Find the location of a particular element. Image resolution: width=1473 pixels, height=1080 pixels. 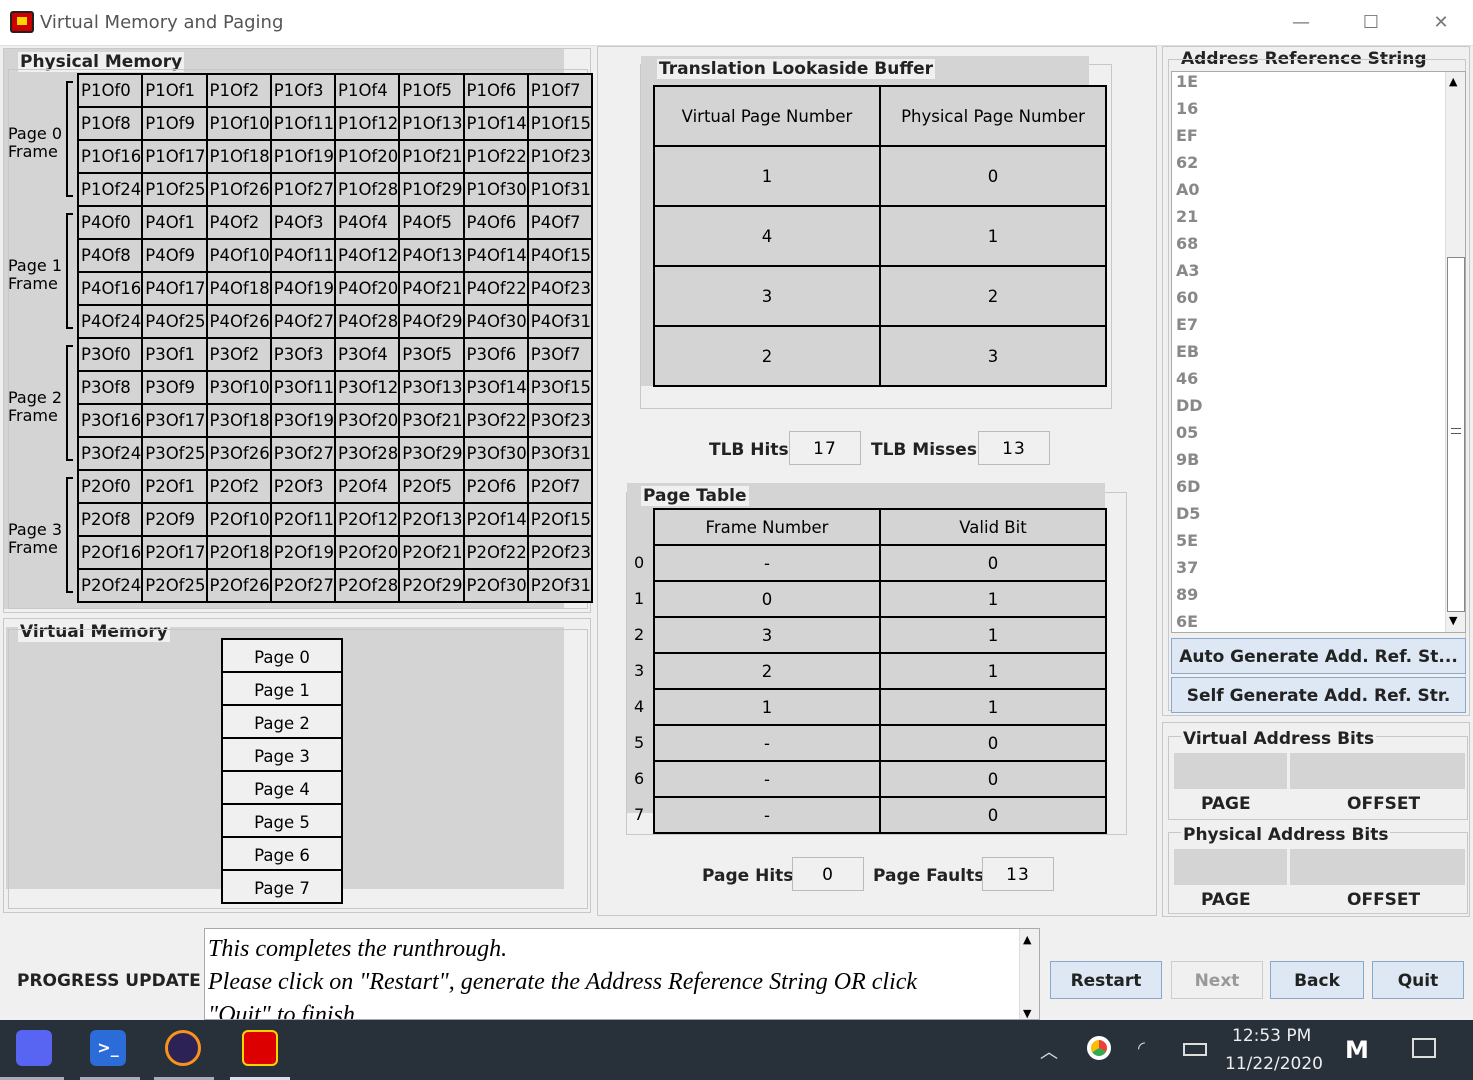

maximize-button: ☐ is located at coordinates (1371, 23).